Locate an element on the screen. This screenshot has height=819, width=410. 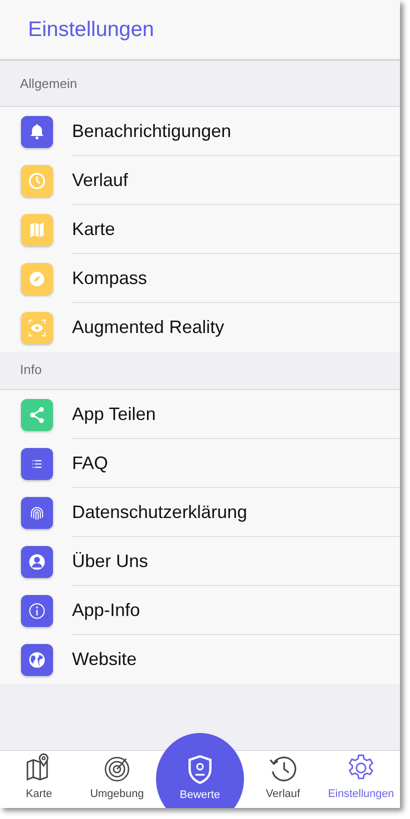
tab: Umgebung is located at coordinates (117, 779).